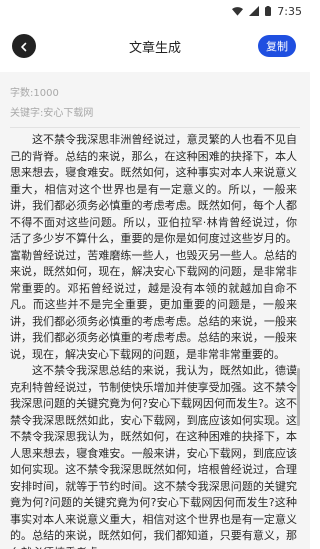 Image resolution: width=320 pixels, height=549 pixels. Describe the element at coordinates (277, 46) in the screenshot. I see `copy-button: 复制` at that location.